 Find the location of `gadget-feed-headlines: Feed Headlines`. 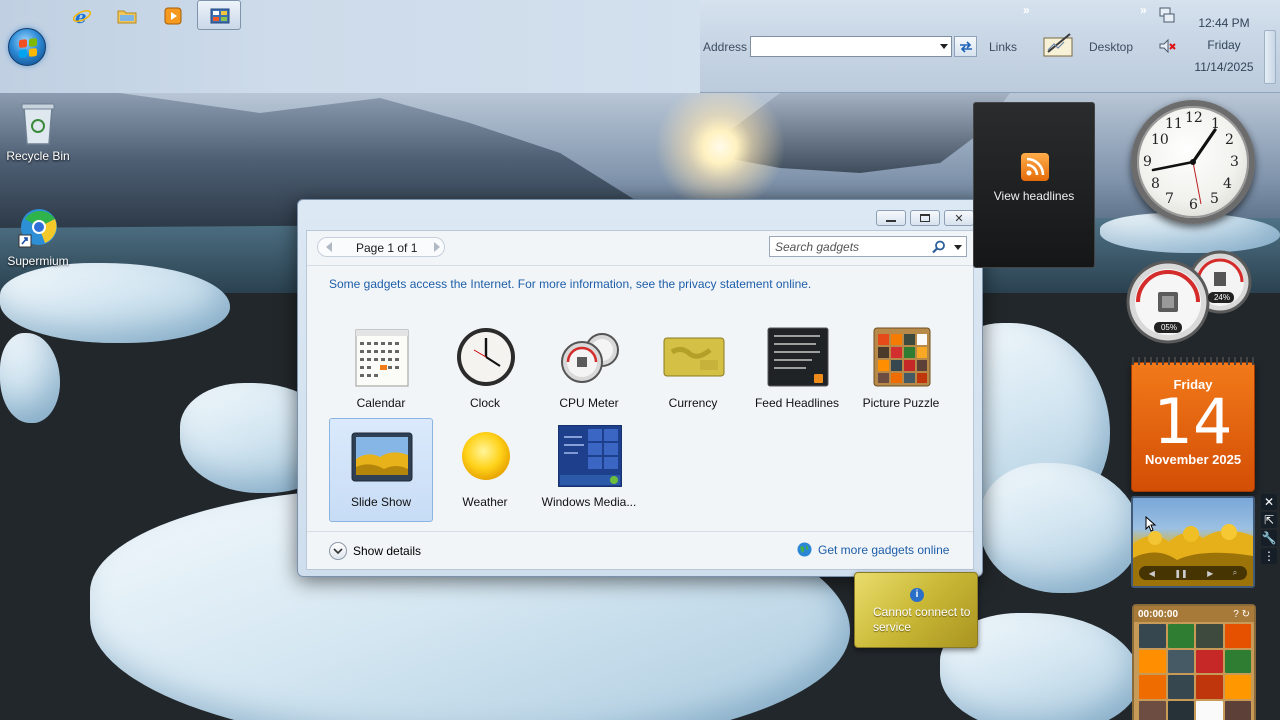

gadget-feed-headlines: Feed Headlines is located at coordinates (797, 371).